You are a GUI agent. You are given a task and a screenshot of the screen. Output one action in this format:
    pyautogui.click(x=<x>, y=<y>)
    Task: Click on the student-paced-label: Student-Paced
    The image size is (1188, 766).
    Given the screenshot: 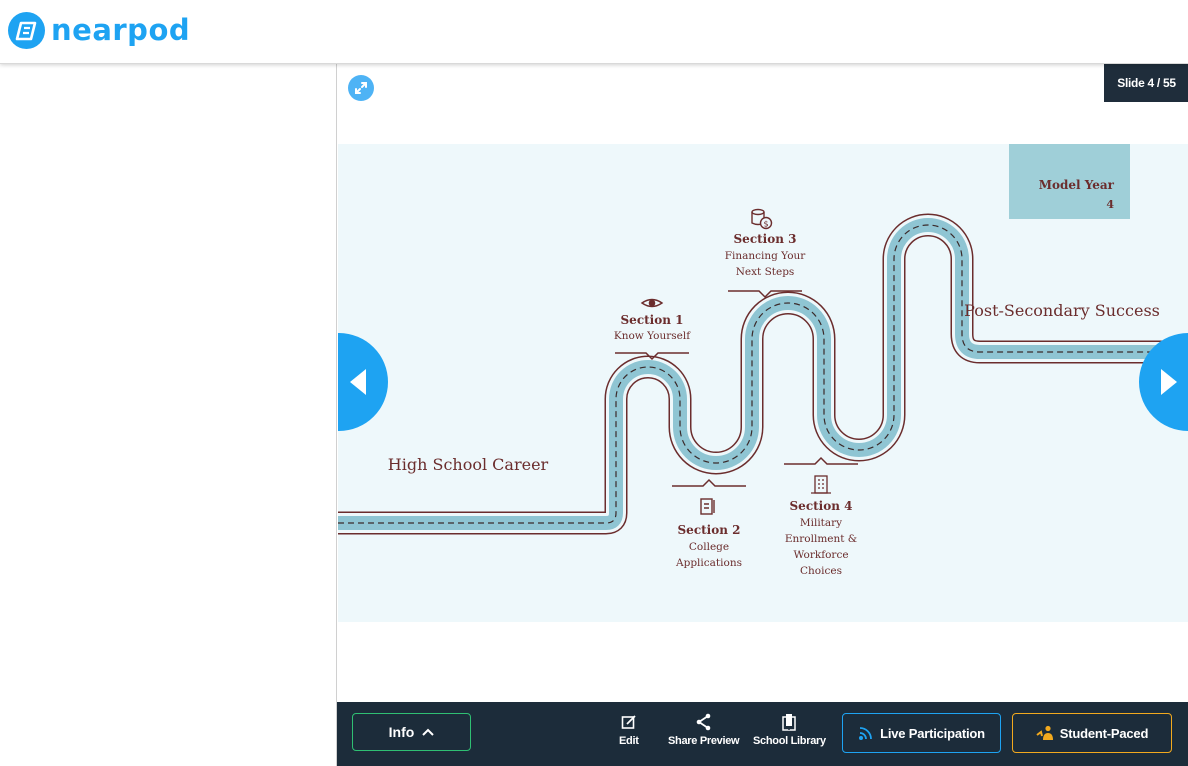 What is the action you would take?
    pyautogui.click(x=1104, y=733)
    